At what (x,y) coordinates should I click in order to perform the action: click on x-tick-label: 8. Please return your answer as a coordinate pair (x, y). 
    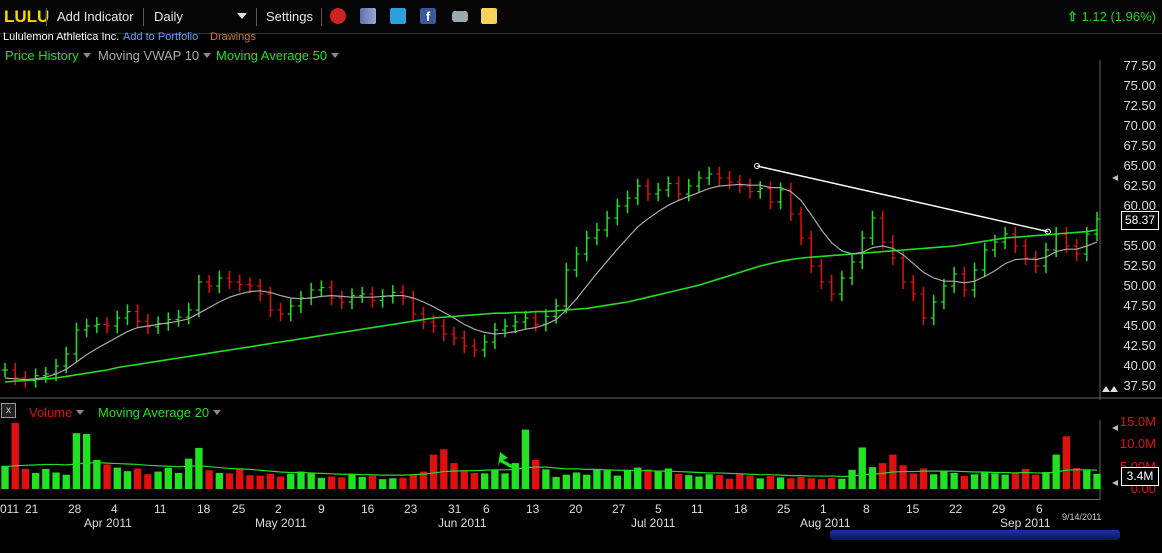
    Looking at the image, I should click on (866, 509).